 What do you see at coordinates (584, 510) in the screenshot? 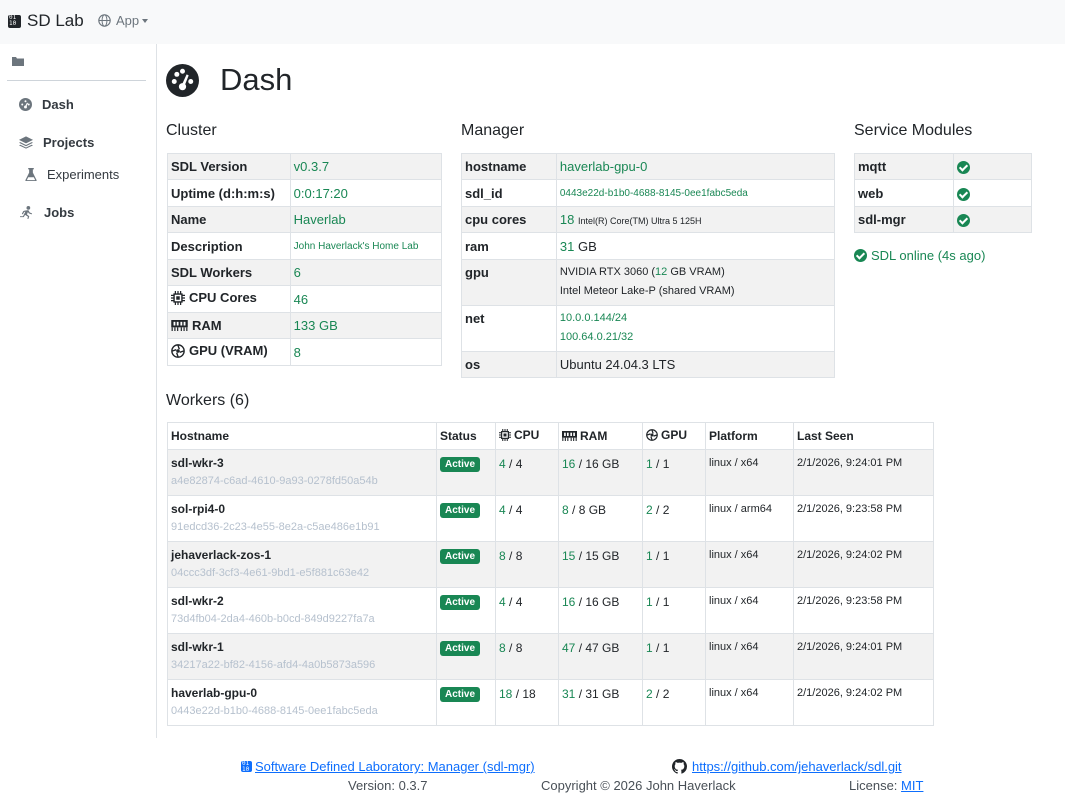
I see `worker-ram: 8 / 8 GB` at bounding box center [584, 510].